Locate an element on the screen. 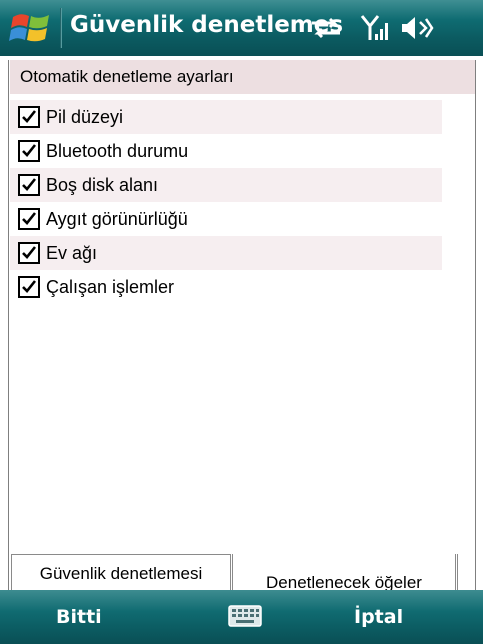  list-item: Çalışan işlemler is located at coordinates (226, 287).